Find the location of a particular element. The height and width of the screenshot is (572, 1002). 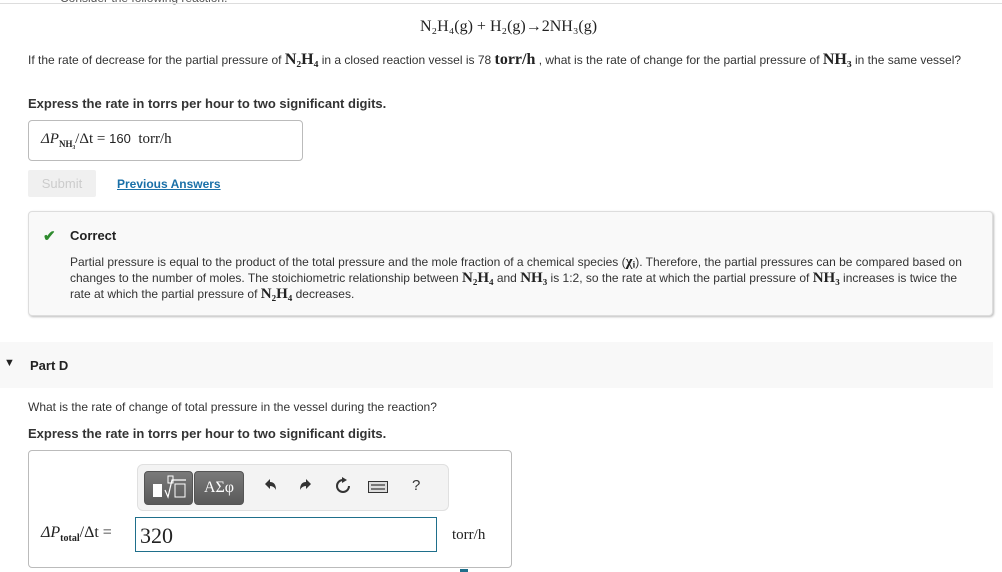

collapse-triangle-icon: ▼ is located at coordinates (9, 363).